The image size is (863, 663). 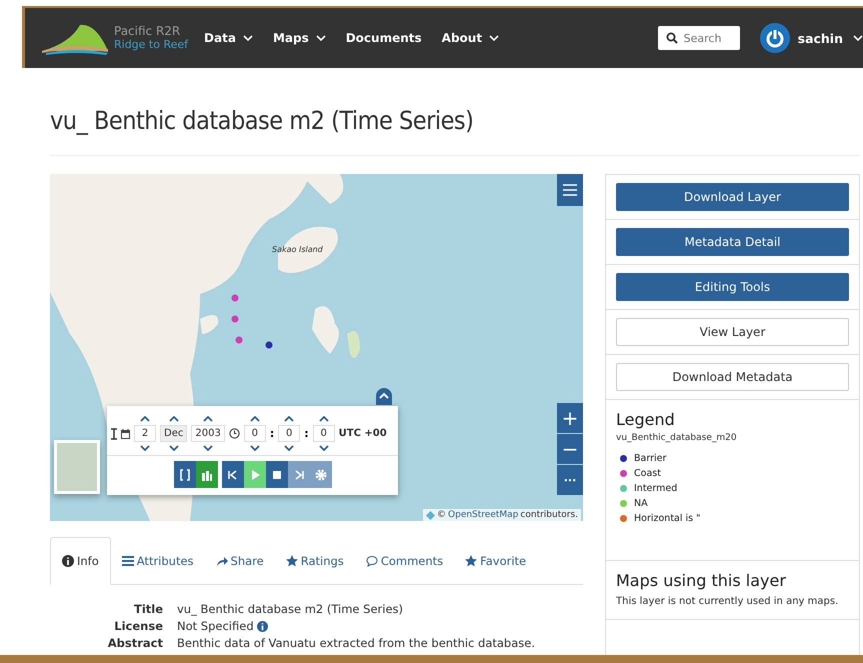 I want to click on nav-menu-item: Documents, so click(x=384, y=38).